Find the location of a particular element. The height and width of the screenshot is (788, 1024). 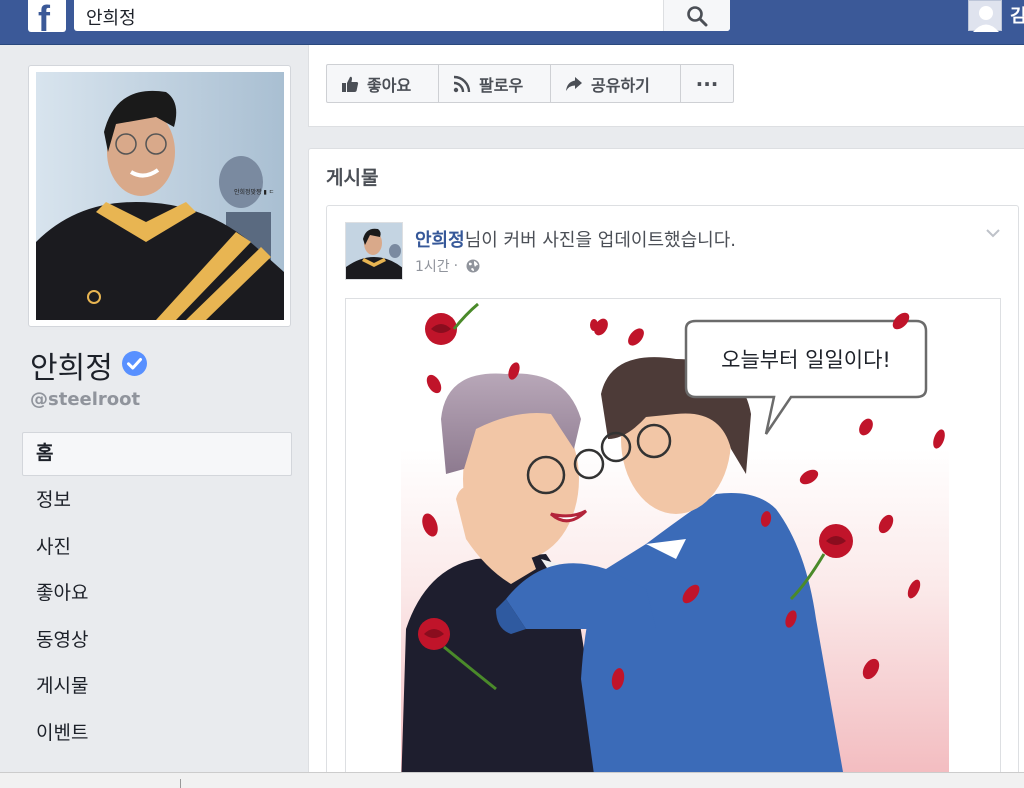

posts-section-title: 게시물 is located at coordinates (352, 178).